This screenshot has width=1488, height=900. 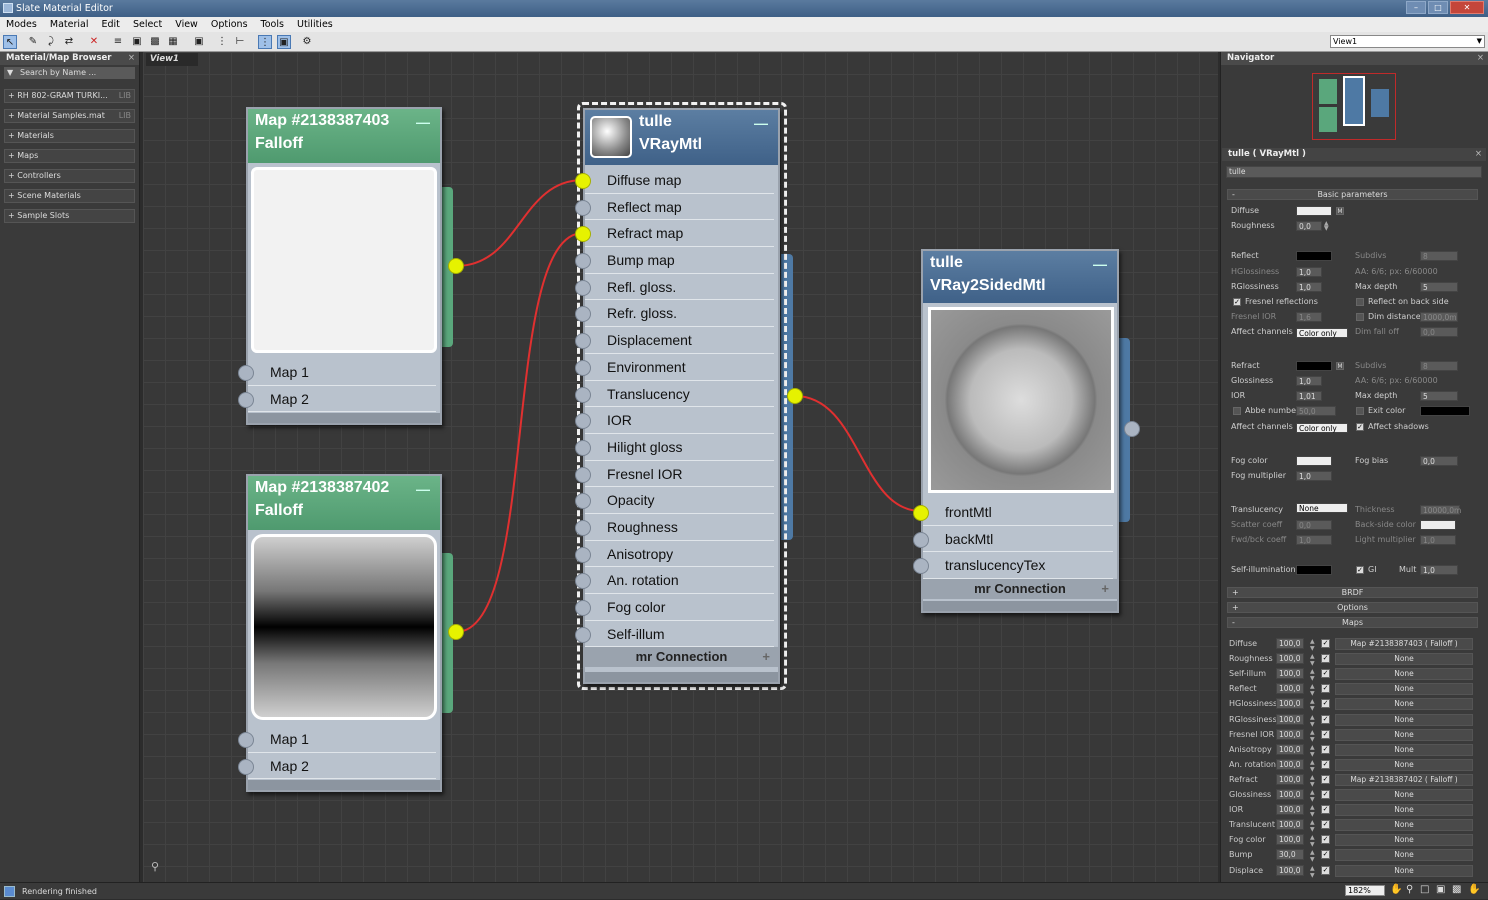 I want to click on falloff-node-1: Map #2138387403 Falloff — Map 1 Map 2, so click(x=340, y=266).